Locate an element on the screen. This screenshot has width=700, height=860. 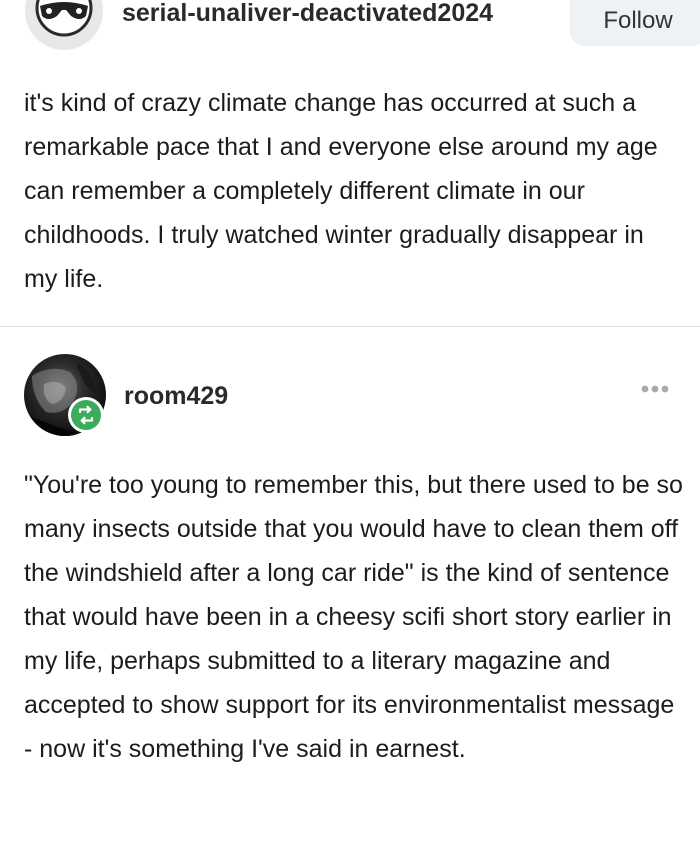
reblog-icon is located at coordinates (86, 415).